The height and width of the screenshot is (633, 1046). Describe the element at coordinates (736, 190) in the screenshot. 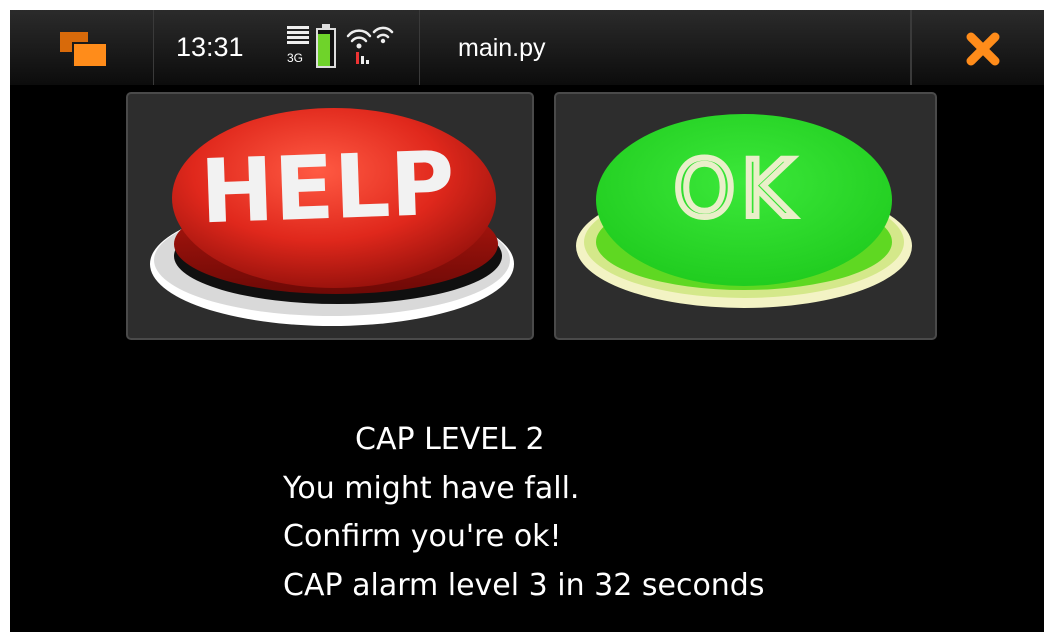

I see `ok-label: OK` at that location.